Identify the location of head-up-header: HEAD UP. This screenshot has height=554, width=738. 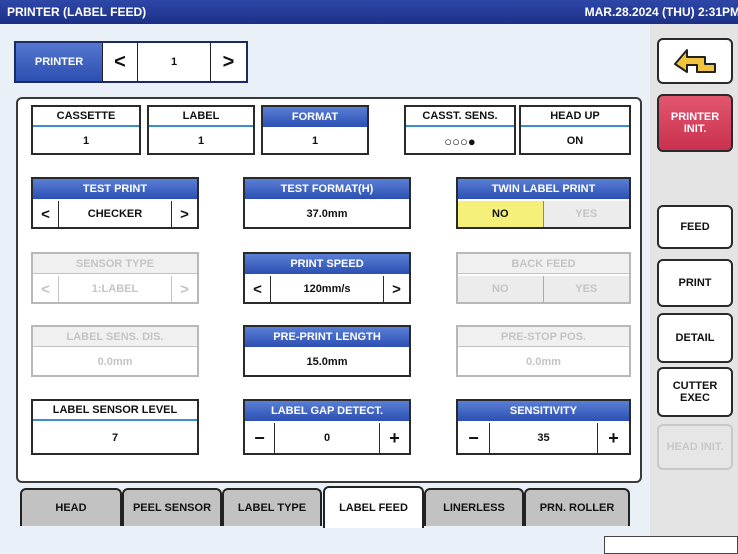
(575, 117).